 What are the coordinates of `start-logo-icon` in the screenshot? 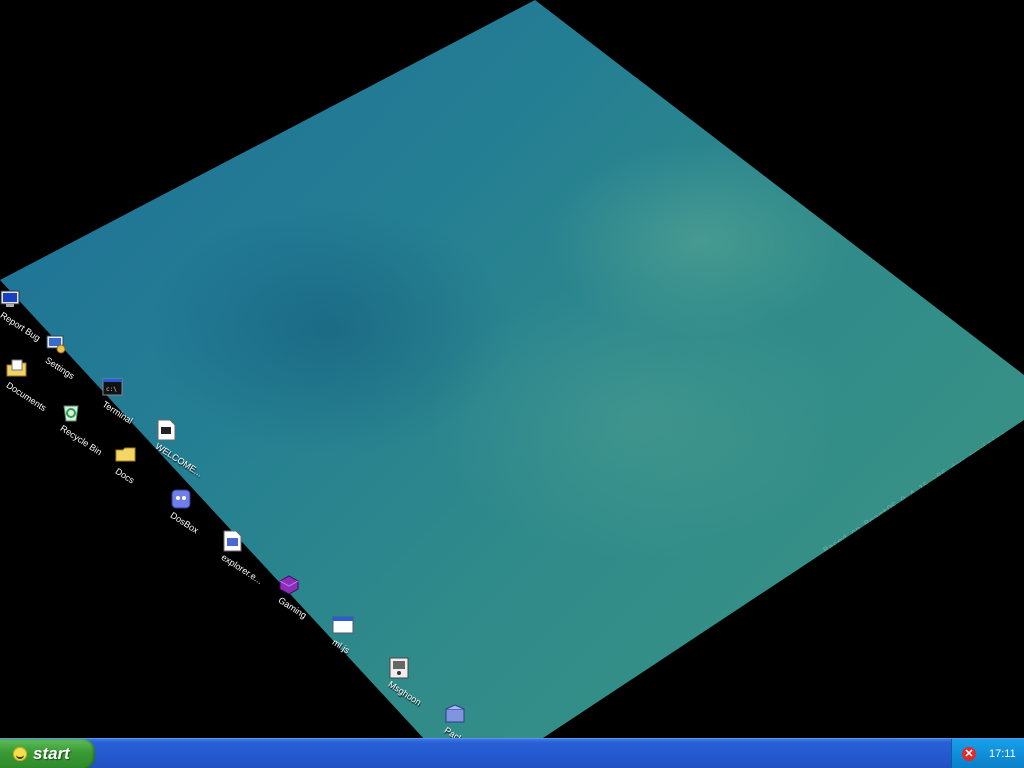 It's located at (20, 754).